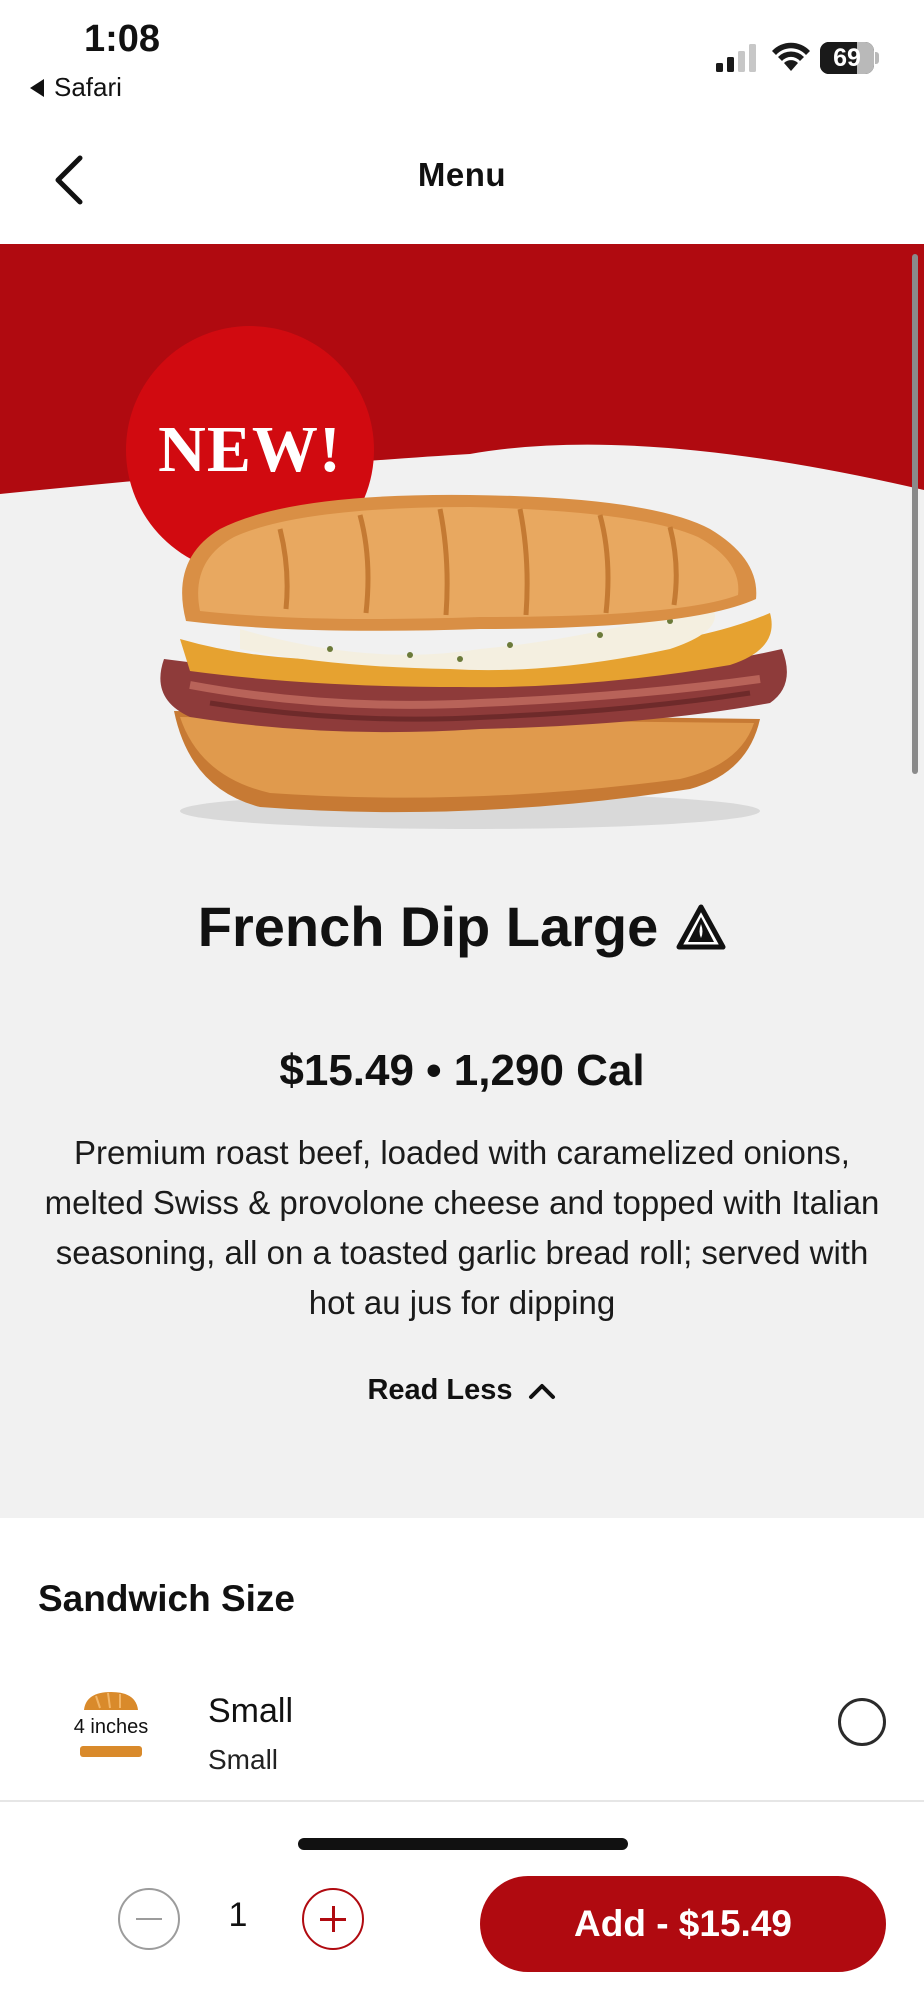  What do you see at coordinates (122, 39) in the screenshot?
I see `status-time: 1:08` at bounding box center [122, 39].